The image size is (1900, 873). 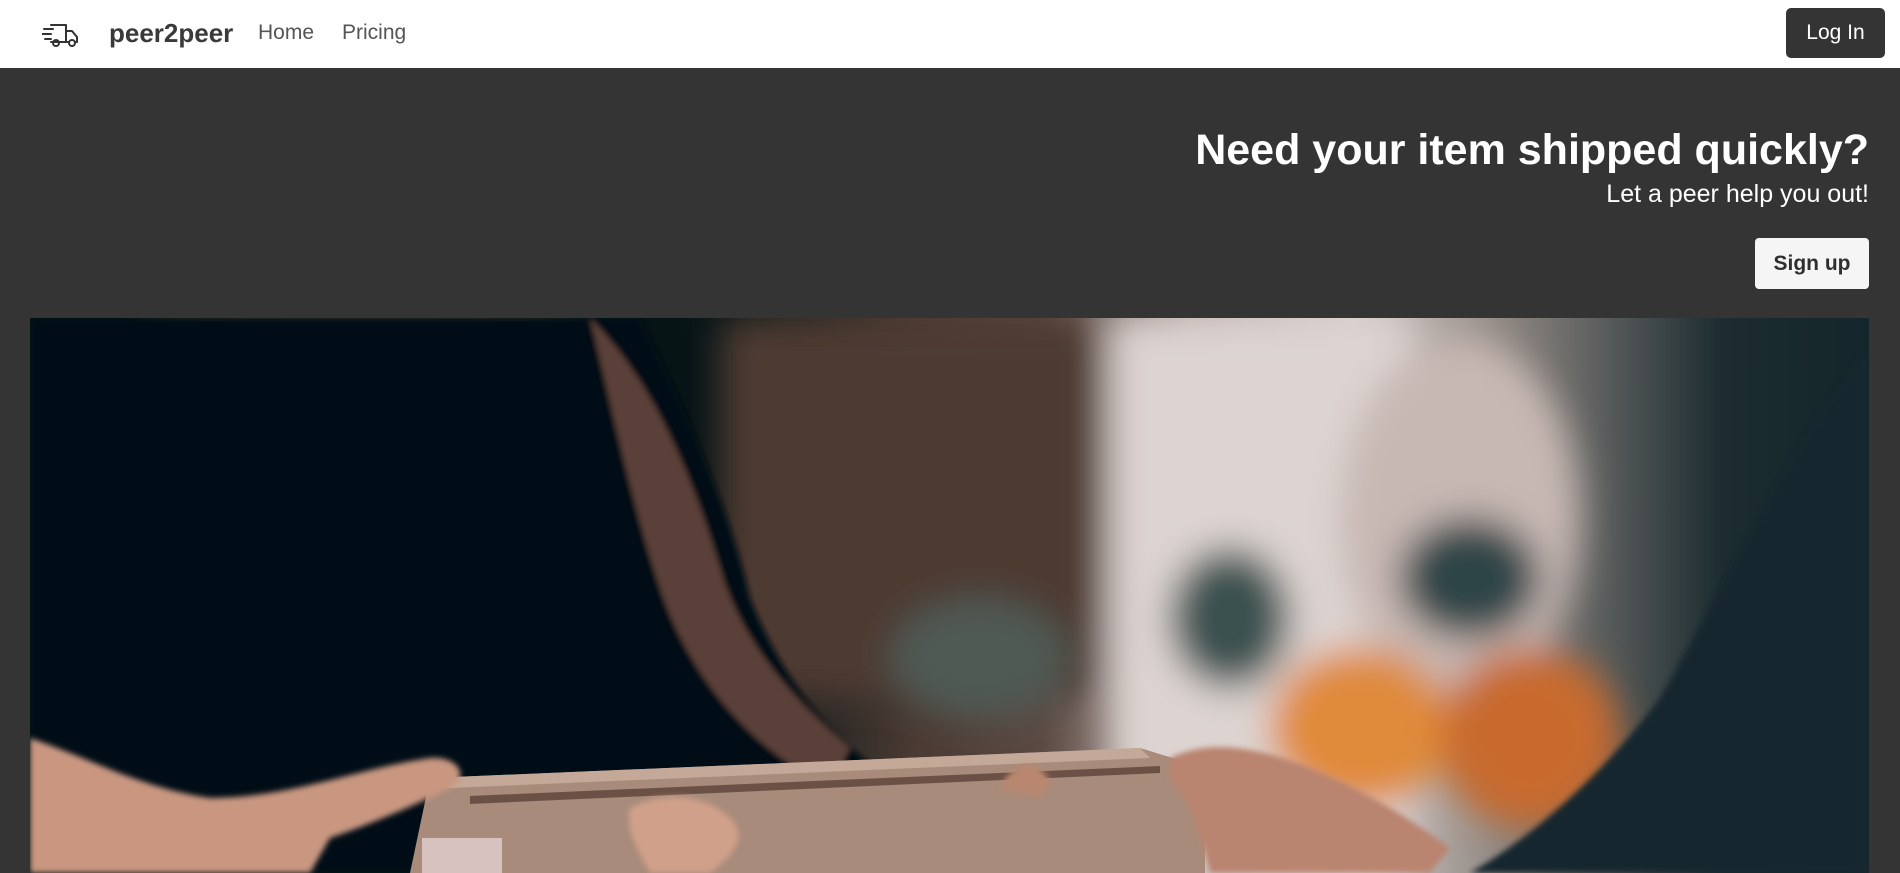 I want to click on truck-icon, so click(x=60, y=35).